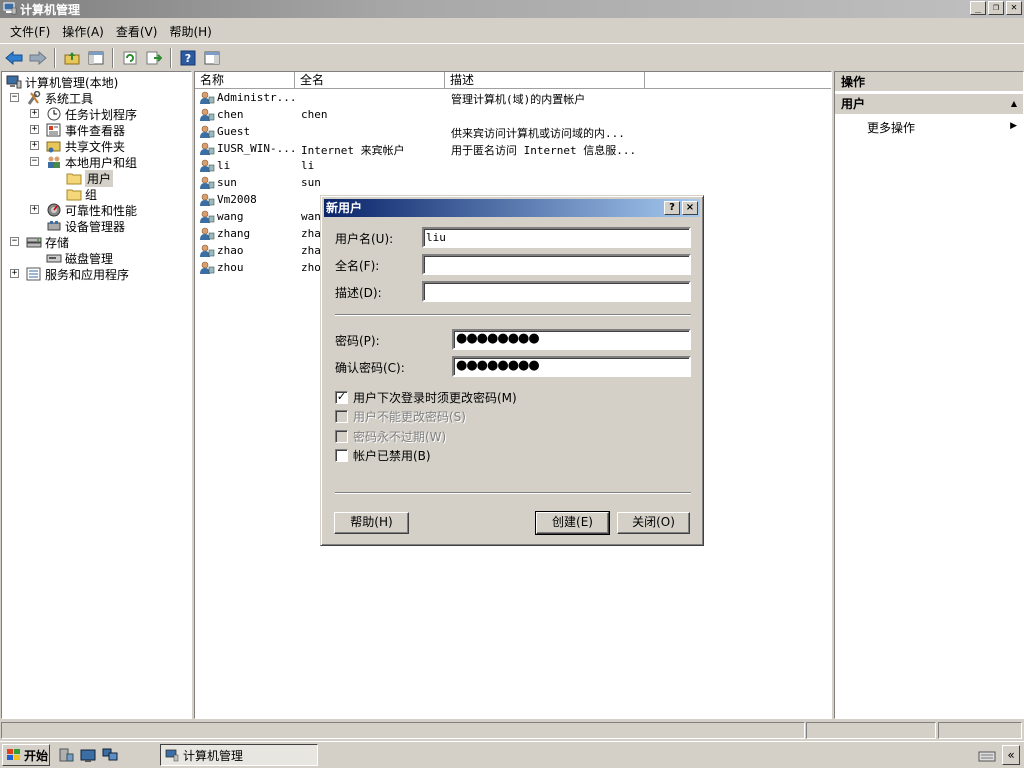 The image size is (1024, 768). What do you see at coordinates (513, 493) in the screenshot?
I see `separator-bottom` at bounding box center [513, 493].